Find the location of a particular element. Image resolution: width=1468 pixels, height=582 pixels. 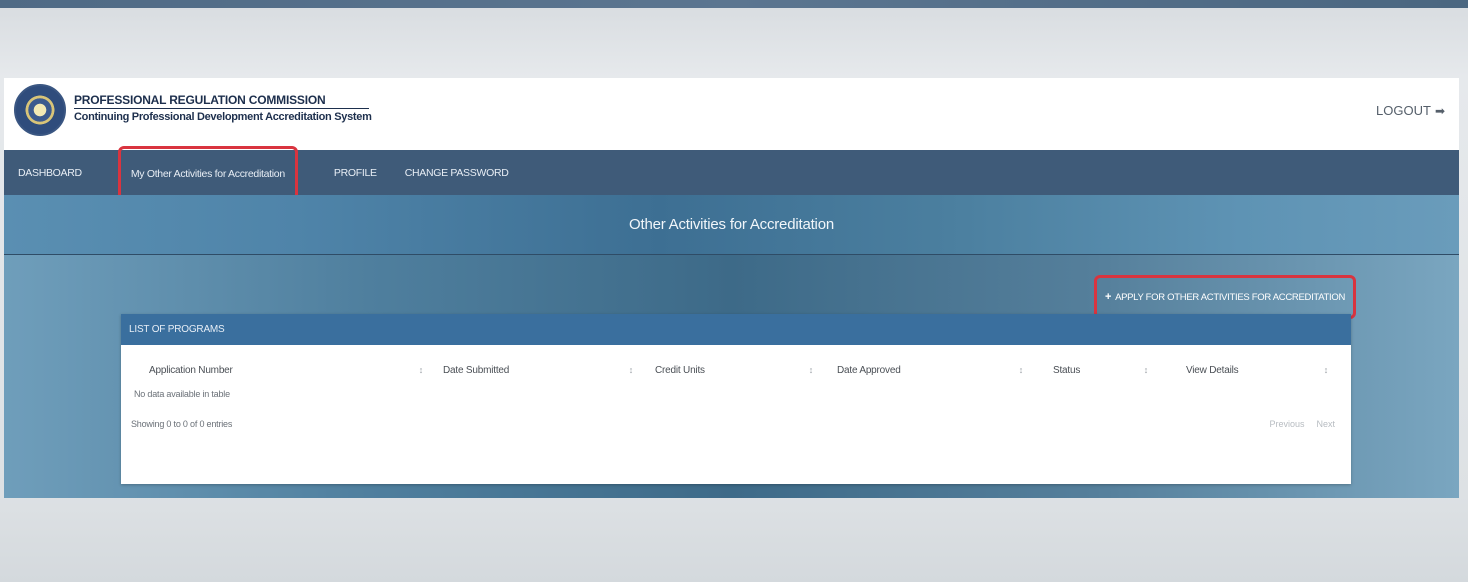

column-label: Date Submitted is located at coordinates (476, 370).